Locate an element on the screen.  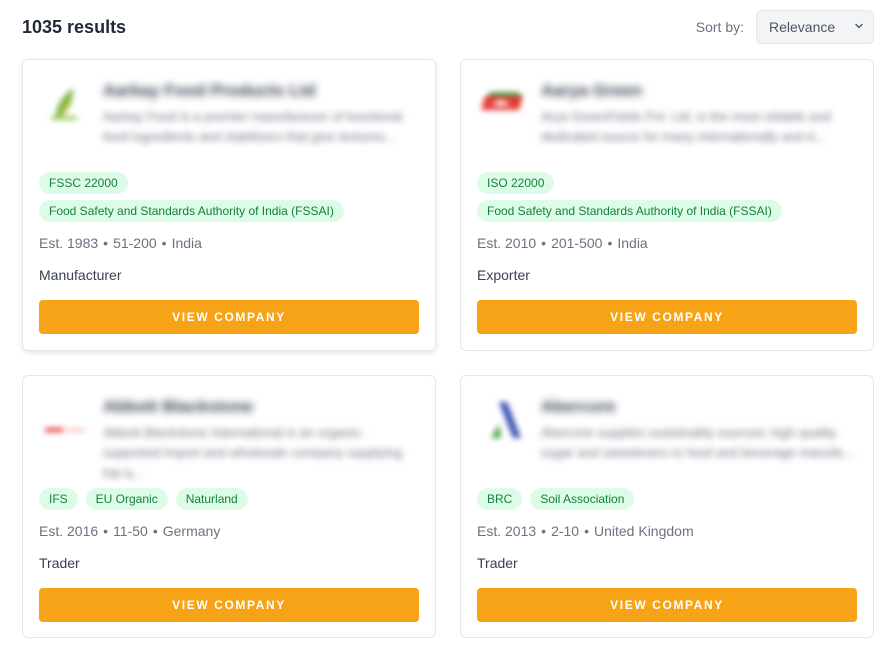
company-size: 201-500 is located at coordinates (577, 243).